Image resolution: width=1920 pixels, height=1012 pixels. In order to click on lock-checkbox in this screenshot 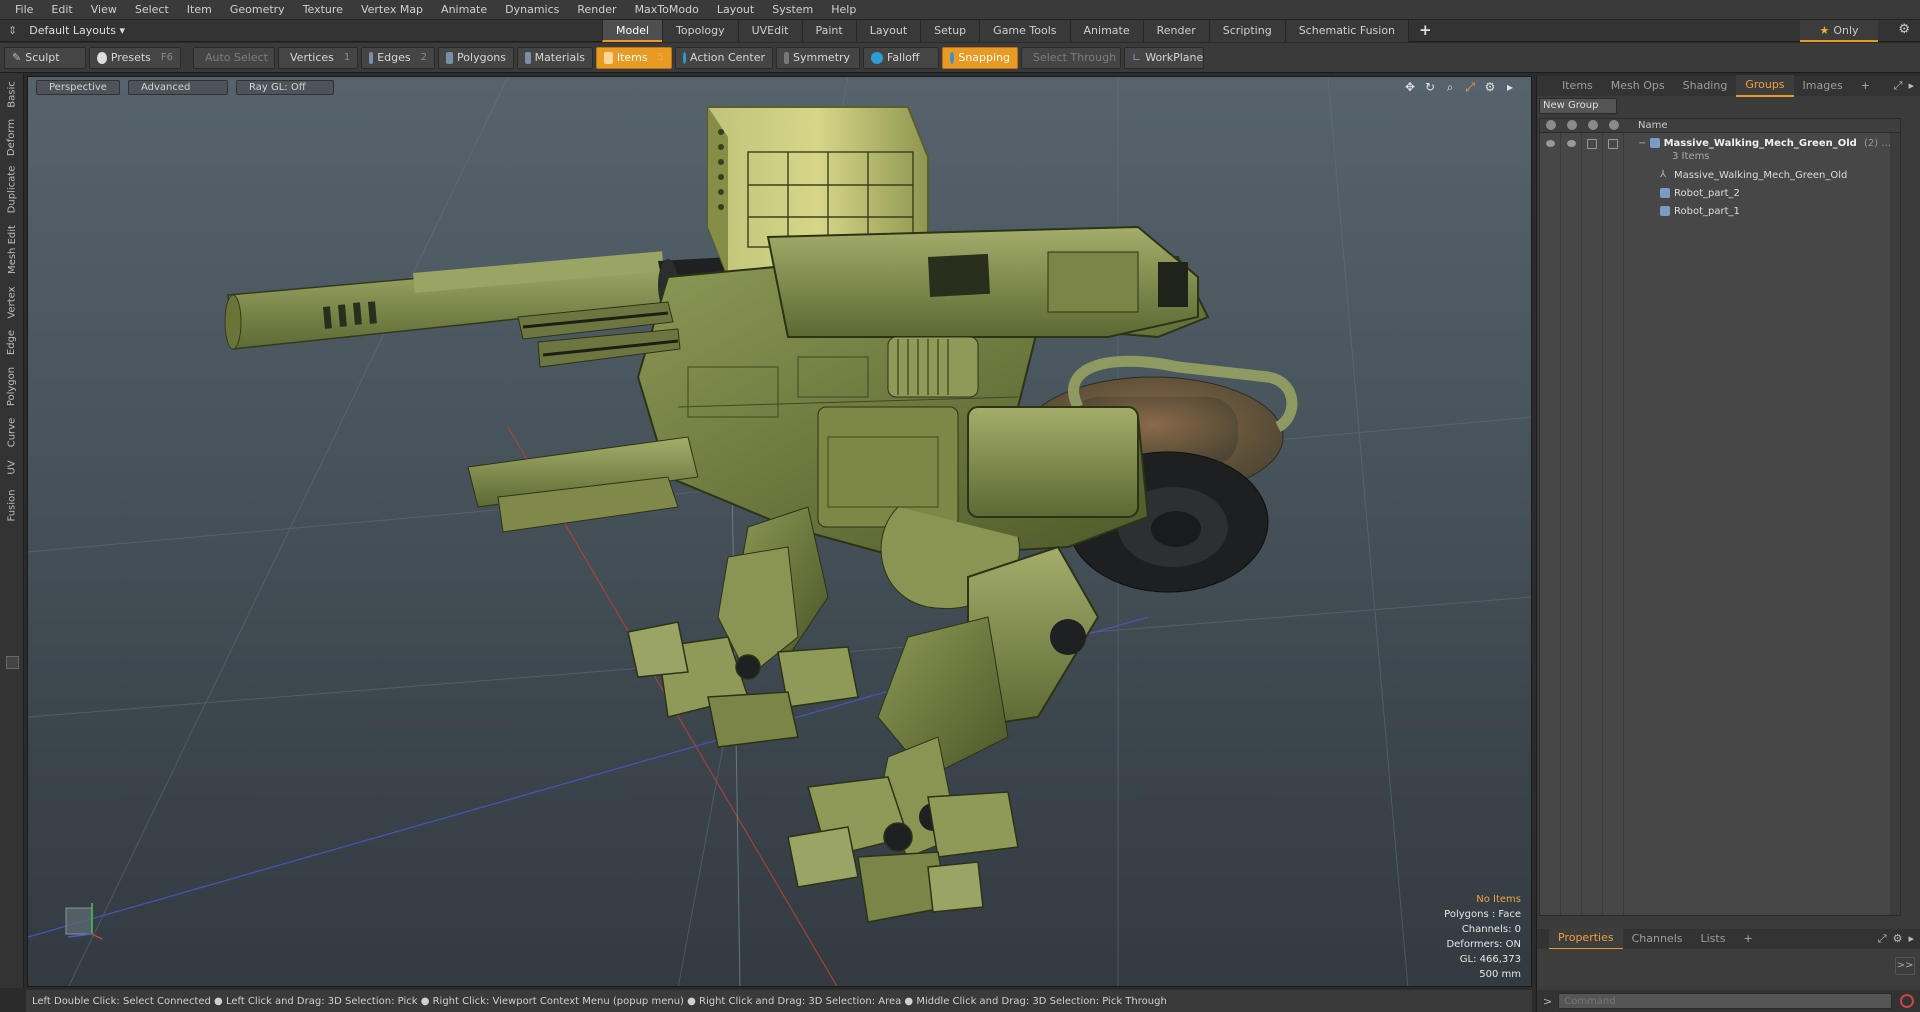, I will do `click(1592, 144)`.